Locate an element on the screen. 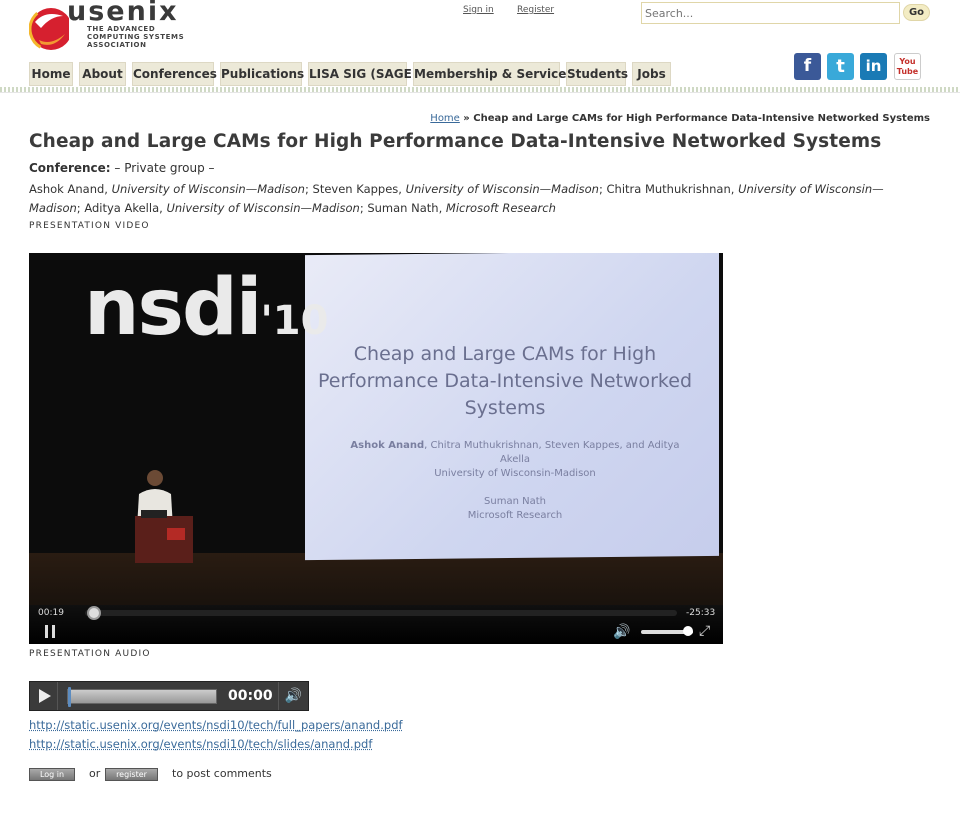 The height and width of the screenshot is (813, 960). sign-in-link: Sign in is located at coordinates (478, 10).